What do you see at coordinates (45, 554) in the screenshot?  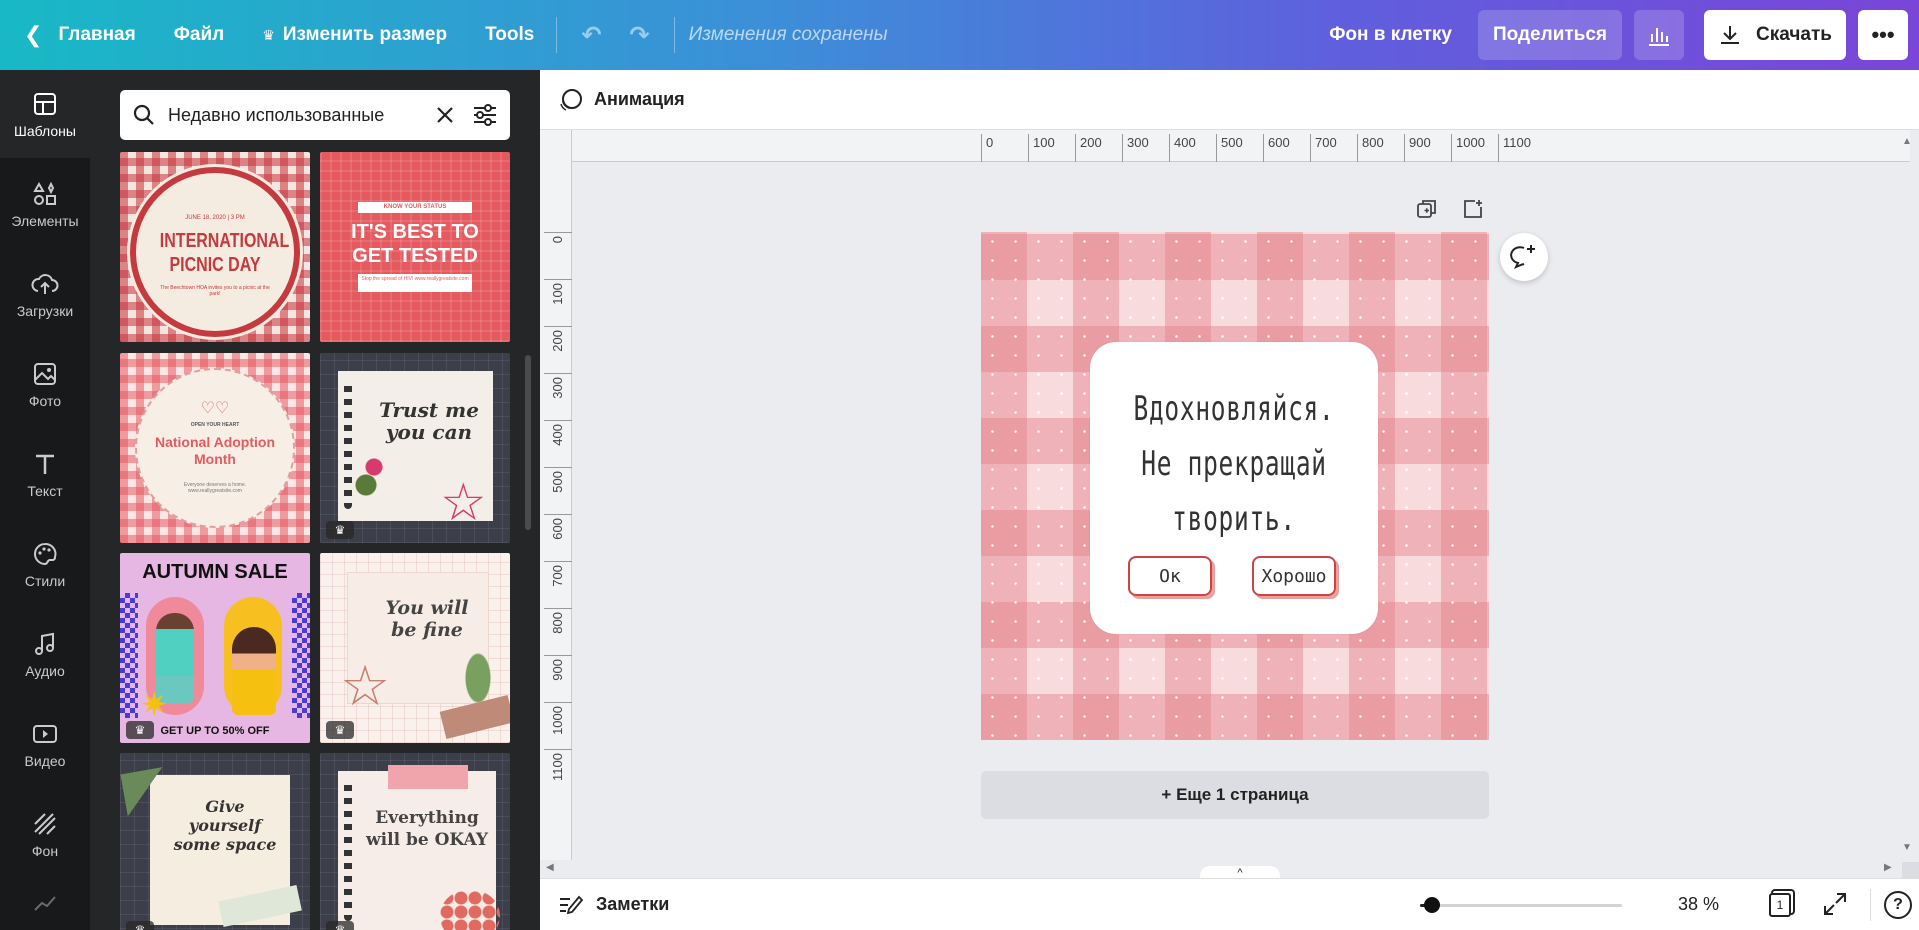 I see `palette-icon` at bounding box center [45, 554].